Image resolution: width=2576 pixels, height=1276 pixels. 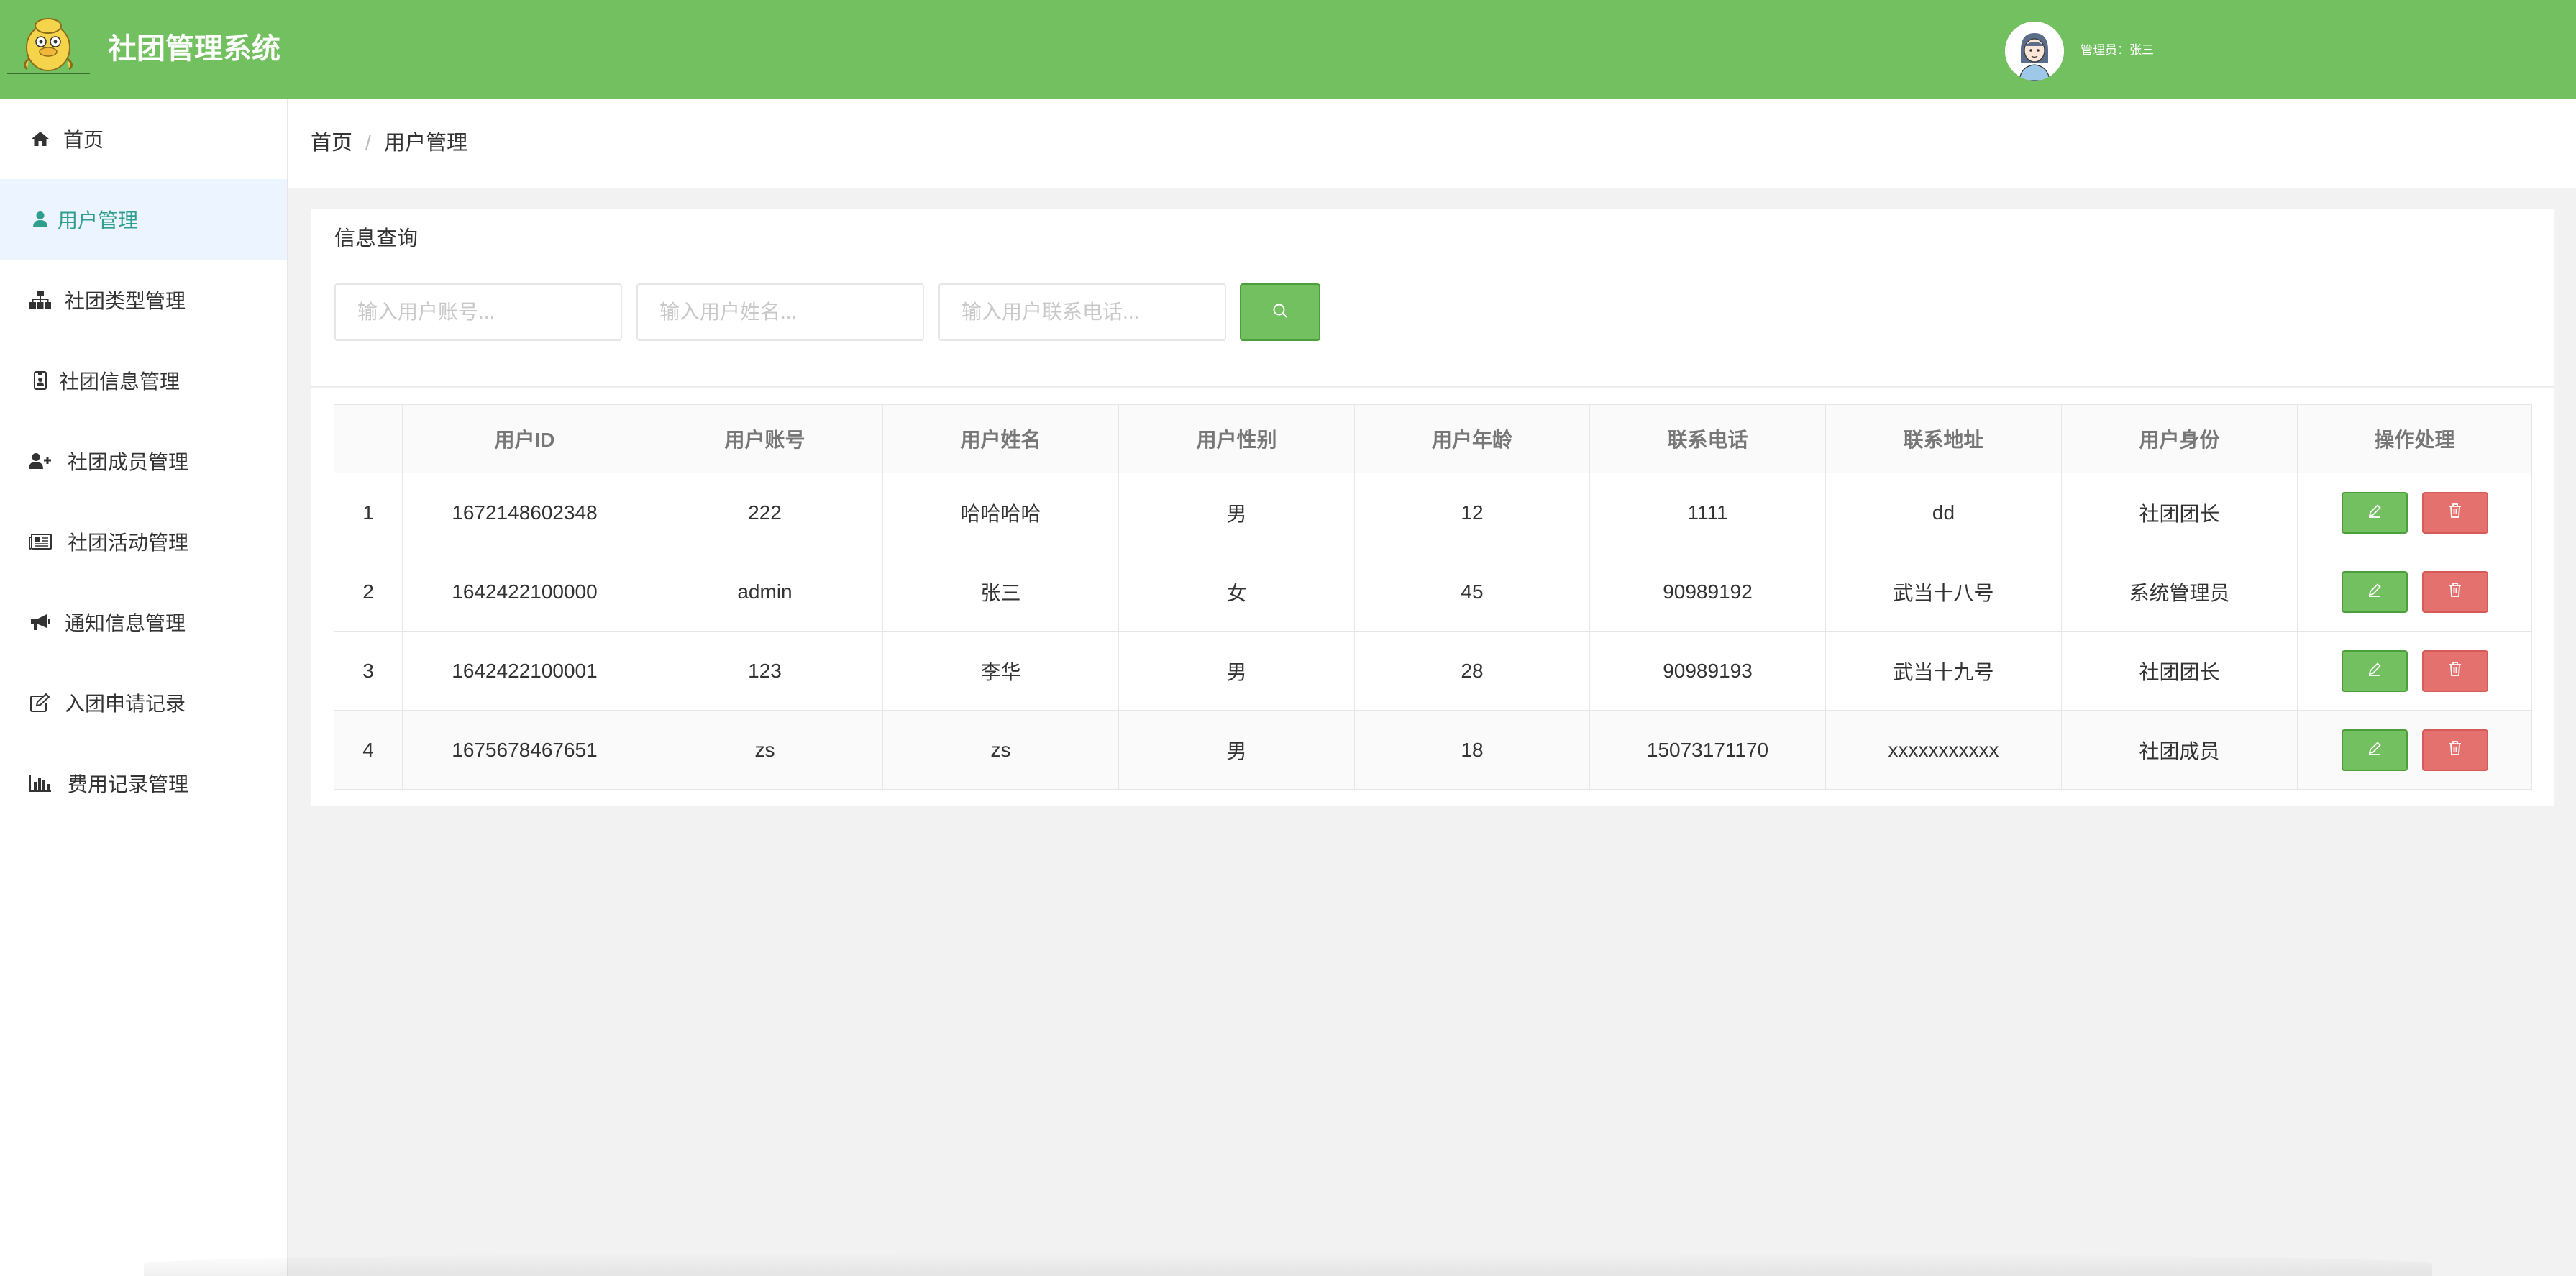 I want to click on search-button, so click(x=1280, y=312).